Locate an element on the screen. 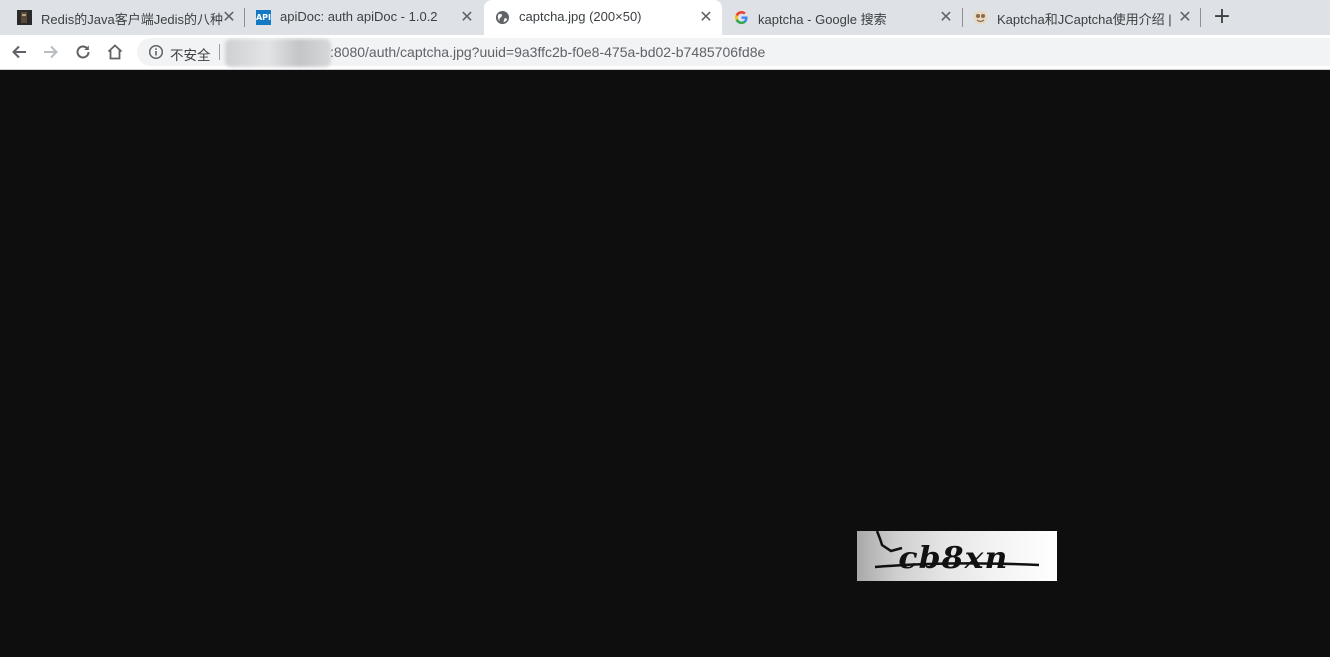  book-favicon-icon is located at coordinates (24, 17).